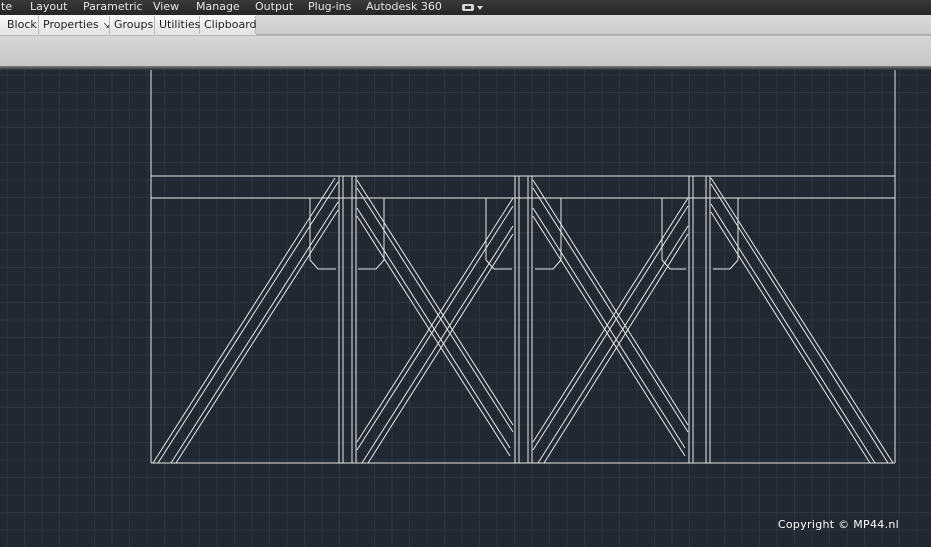 The width and height of the screenshot is (931, 547). I want to click on menu-item-autodesk-360: Autodesk 360, so click(404, 7).